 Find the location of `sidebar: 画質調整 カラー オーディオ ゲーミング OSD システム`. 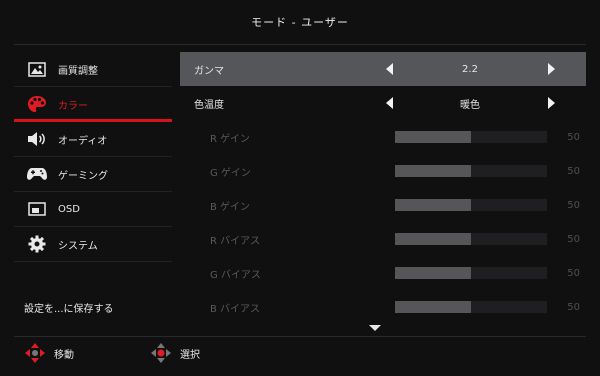

sidebar: 画質調整 カラー オーディオ ゲーミング OSD システム is located at coordinates (93, 157).